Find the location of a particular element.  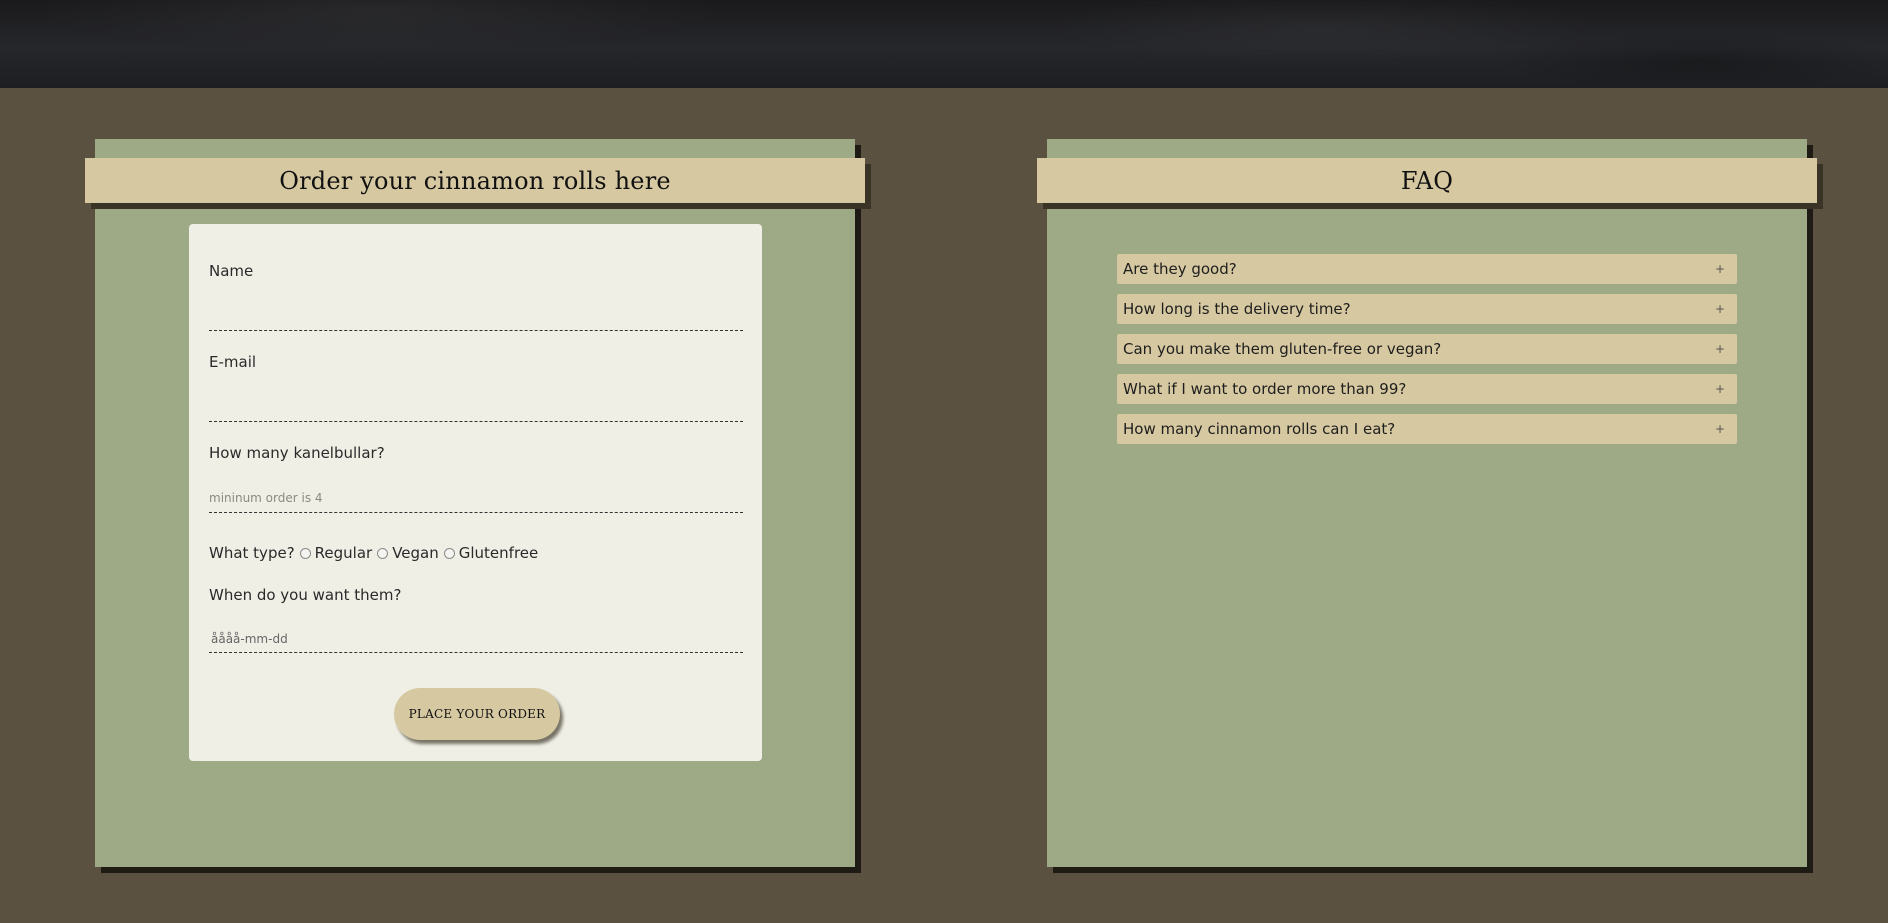

order-panel-header: Order your cinnamon rolls here is located at coordinates (475, 180).